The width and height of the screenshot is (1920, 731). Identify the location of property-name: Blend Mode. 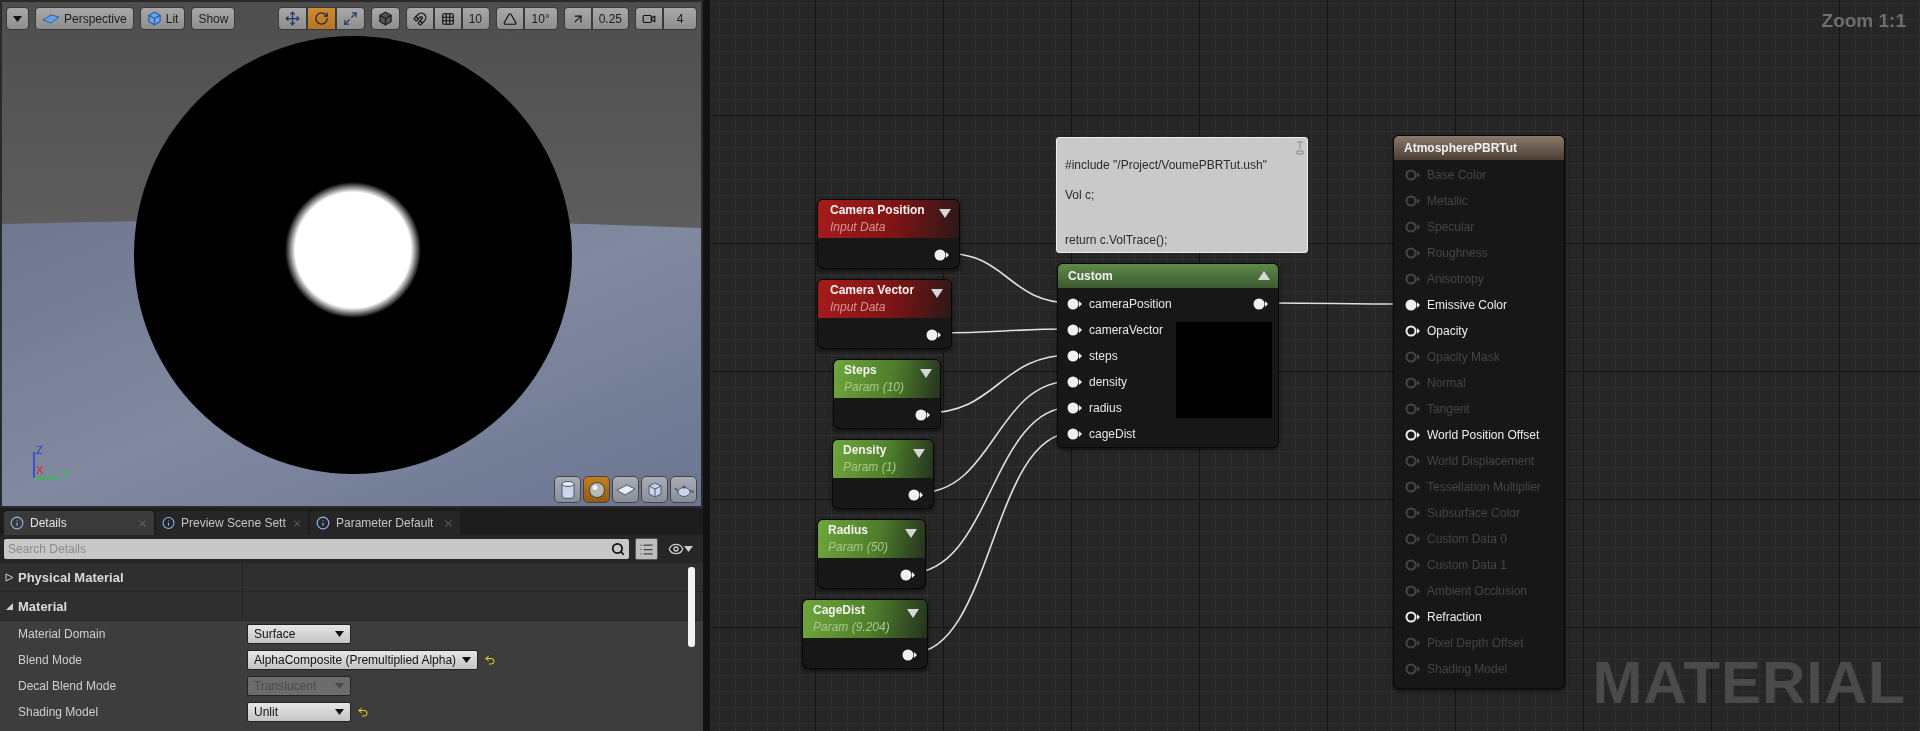
(50, 660).